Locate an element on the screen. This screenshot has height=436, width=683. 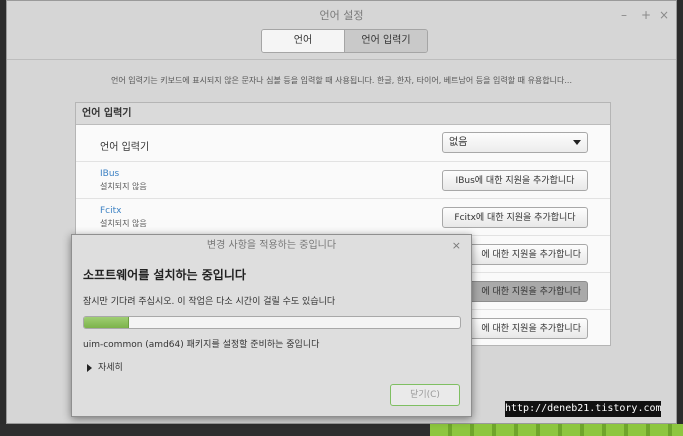
watermark: http://deneb21.tistory.com is located at coordinates (583, 409).